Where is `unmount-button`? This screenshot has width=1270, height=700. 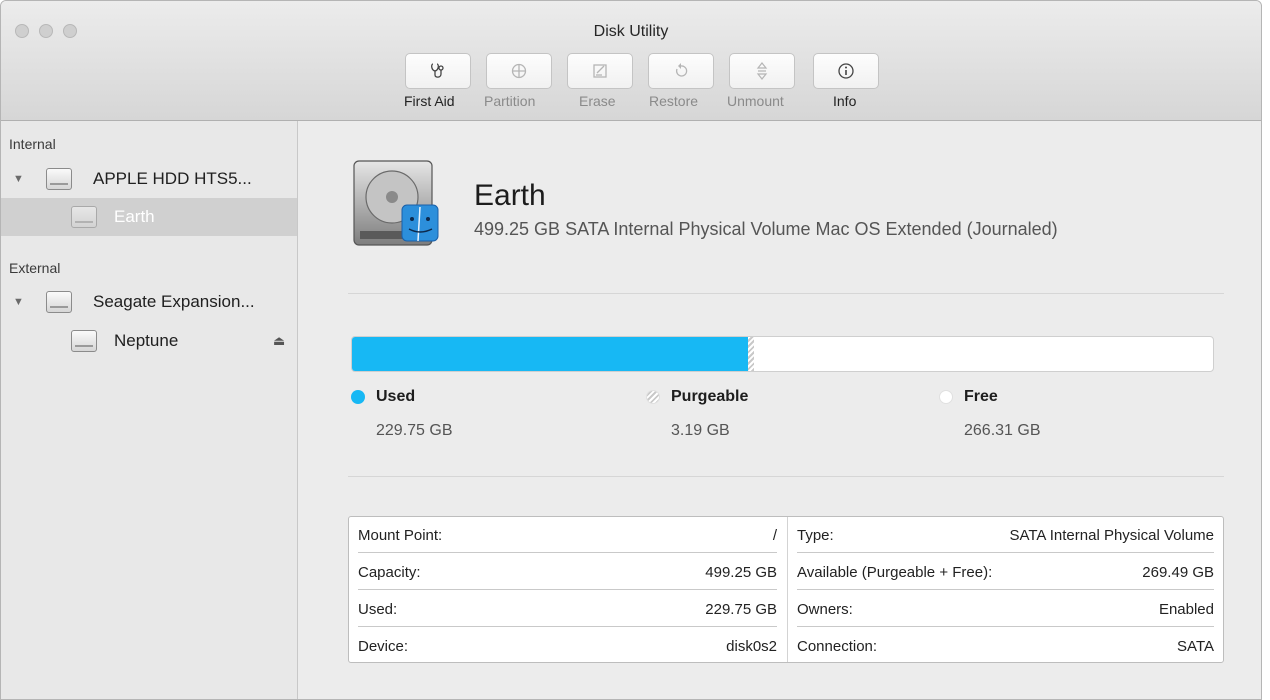 unmount-button is located at coordinates (762, 71).